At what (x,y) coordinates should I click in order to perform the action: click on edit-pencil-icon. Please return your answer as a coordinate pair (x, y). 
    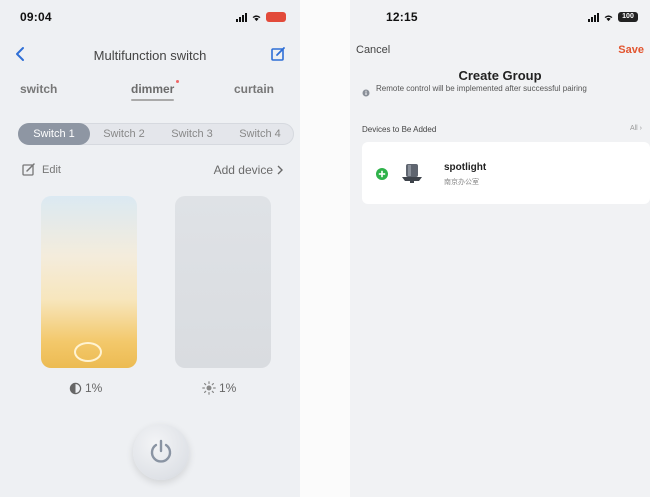
    Looking at the image, I should click on (29, 170).